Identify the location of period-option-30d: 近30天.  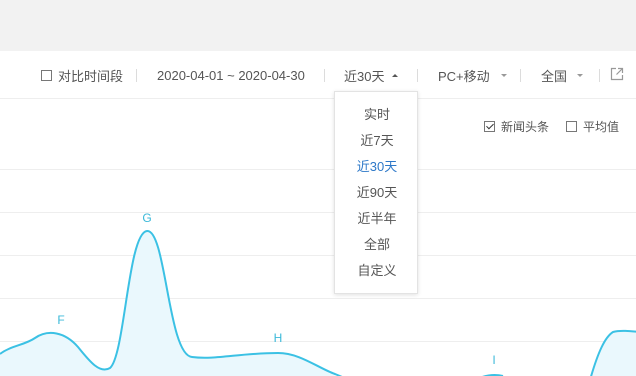
(377, 167).